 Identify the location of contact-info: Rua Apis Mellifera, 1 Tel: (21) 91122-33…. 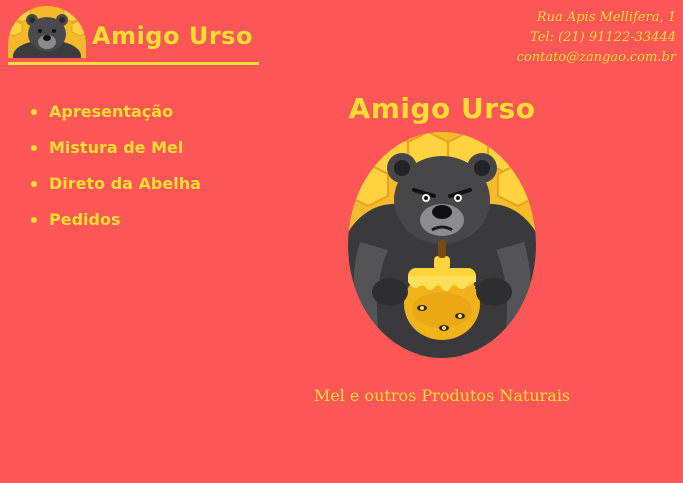
(596, 38).